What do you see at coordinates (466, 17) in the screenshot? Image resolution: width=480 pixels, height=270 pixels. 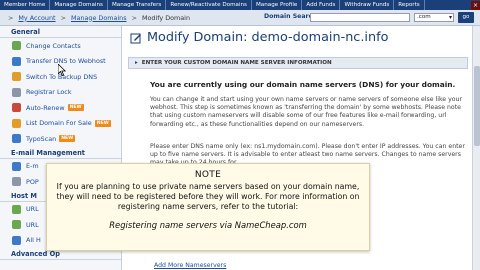 I see `search-go-button: go` at bounding box center [466, 17].